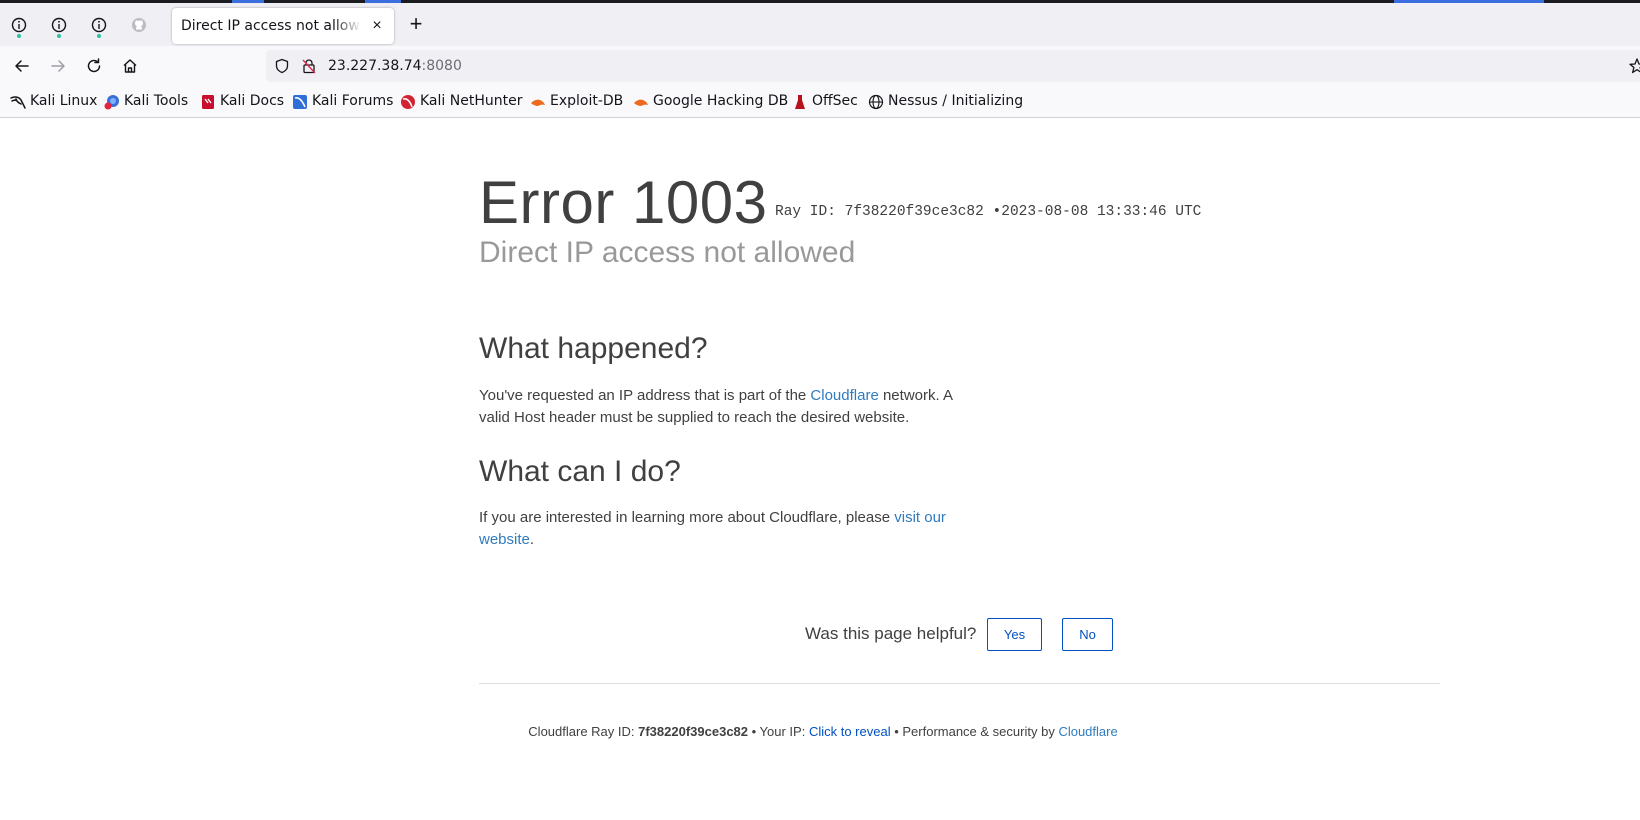 The image size is (1640, 820). Describe the element at coordinates (778, 731) in the screenshot. I see `footer-sep-ip: • Your IP:` at that location.